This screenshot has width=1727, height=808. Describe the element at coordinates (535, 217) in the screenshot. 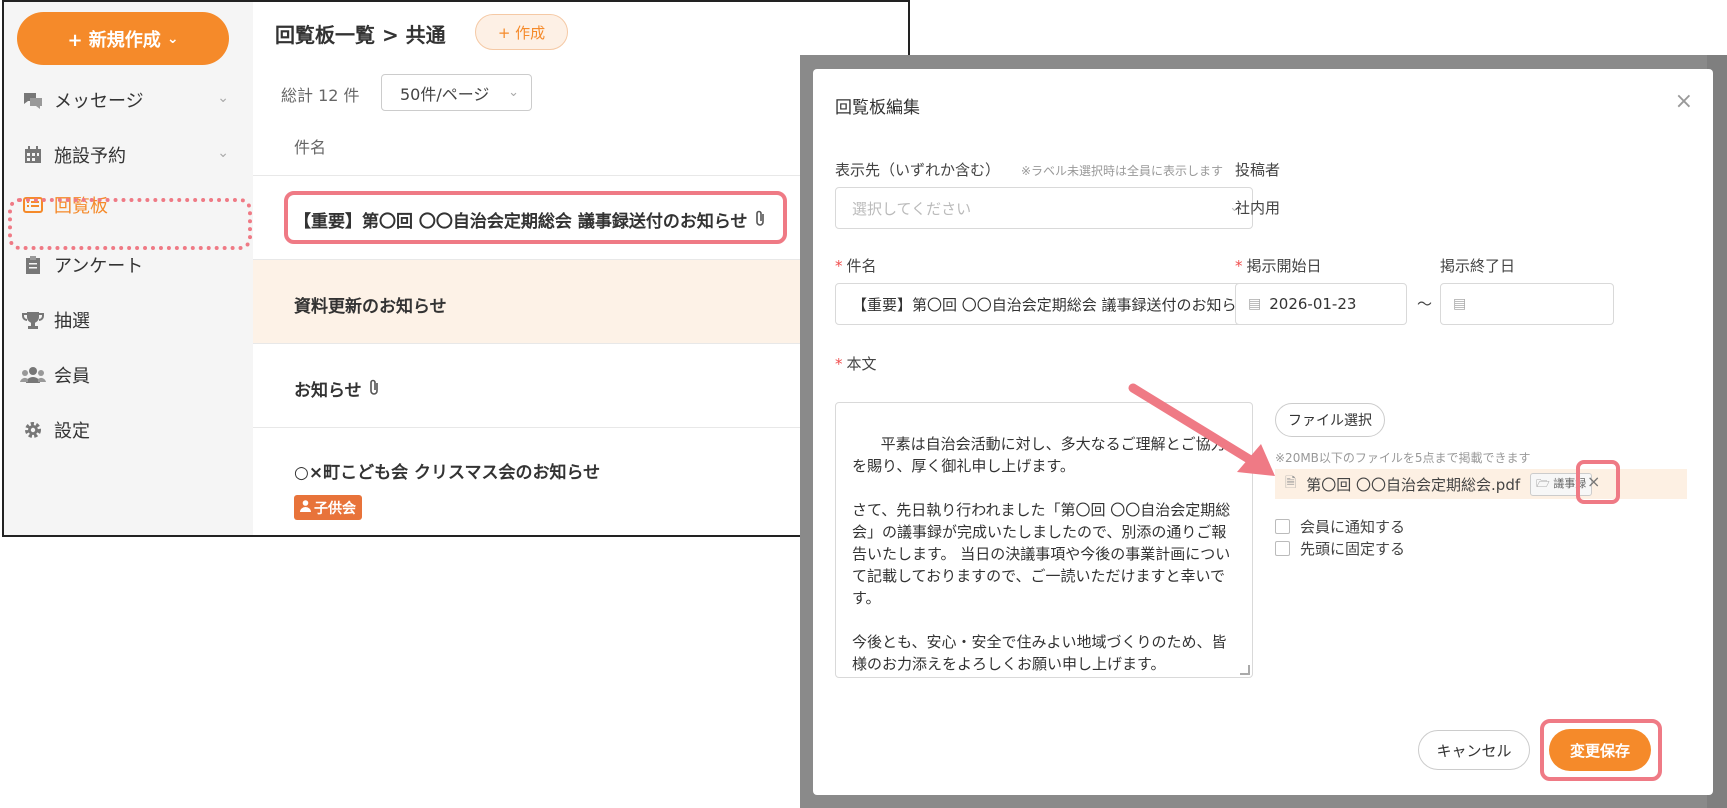

I see `row-highlight-box` at that location.